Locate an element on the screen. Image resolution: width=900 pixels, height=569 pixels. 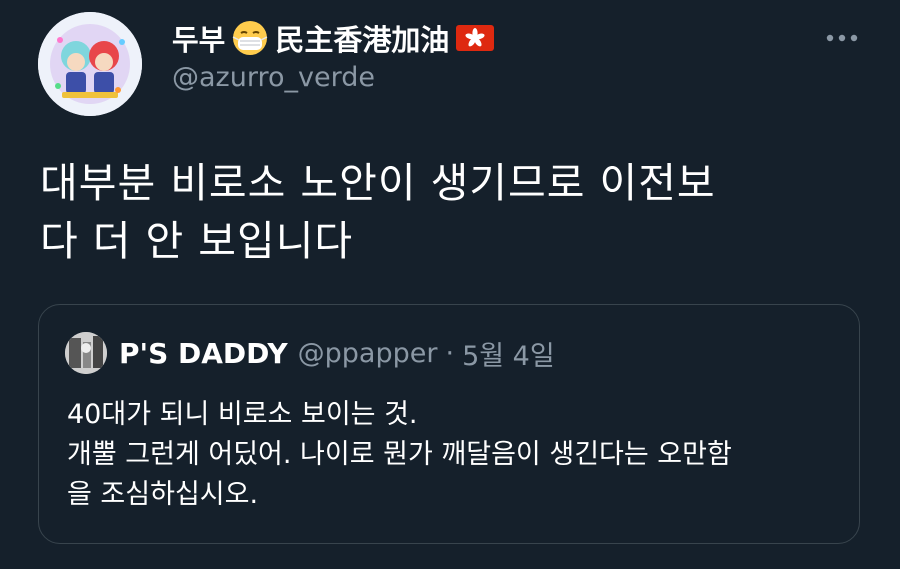
quoted-author-handle: @ppapper is located at coordinates (367, 353).